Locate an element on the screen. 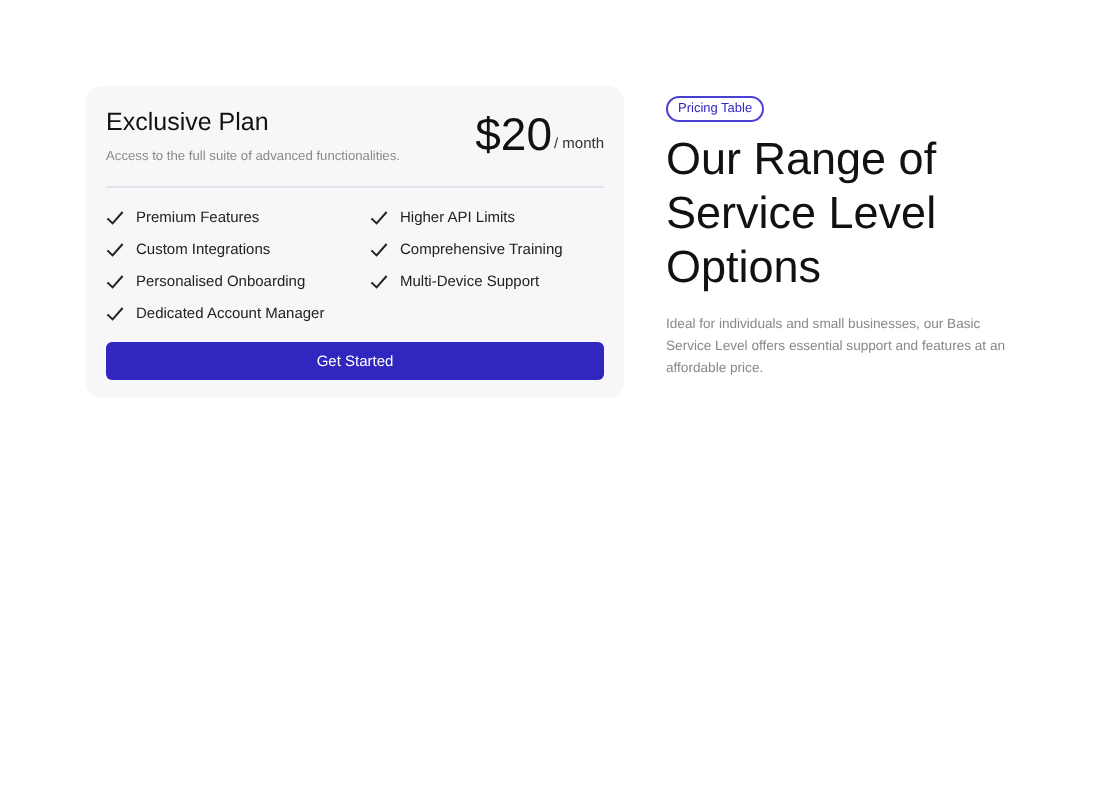  price: $20 is located at coordinates (513, 134).